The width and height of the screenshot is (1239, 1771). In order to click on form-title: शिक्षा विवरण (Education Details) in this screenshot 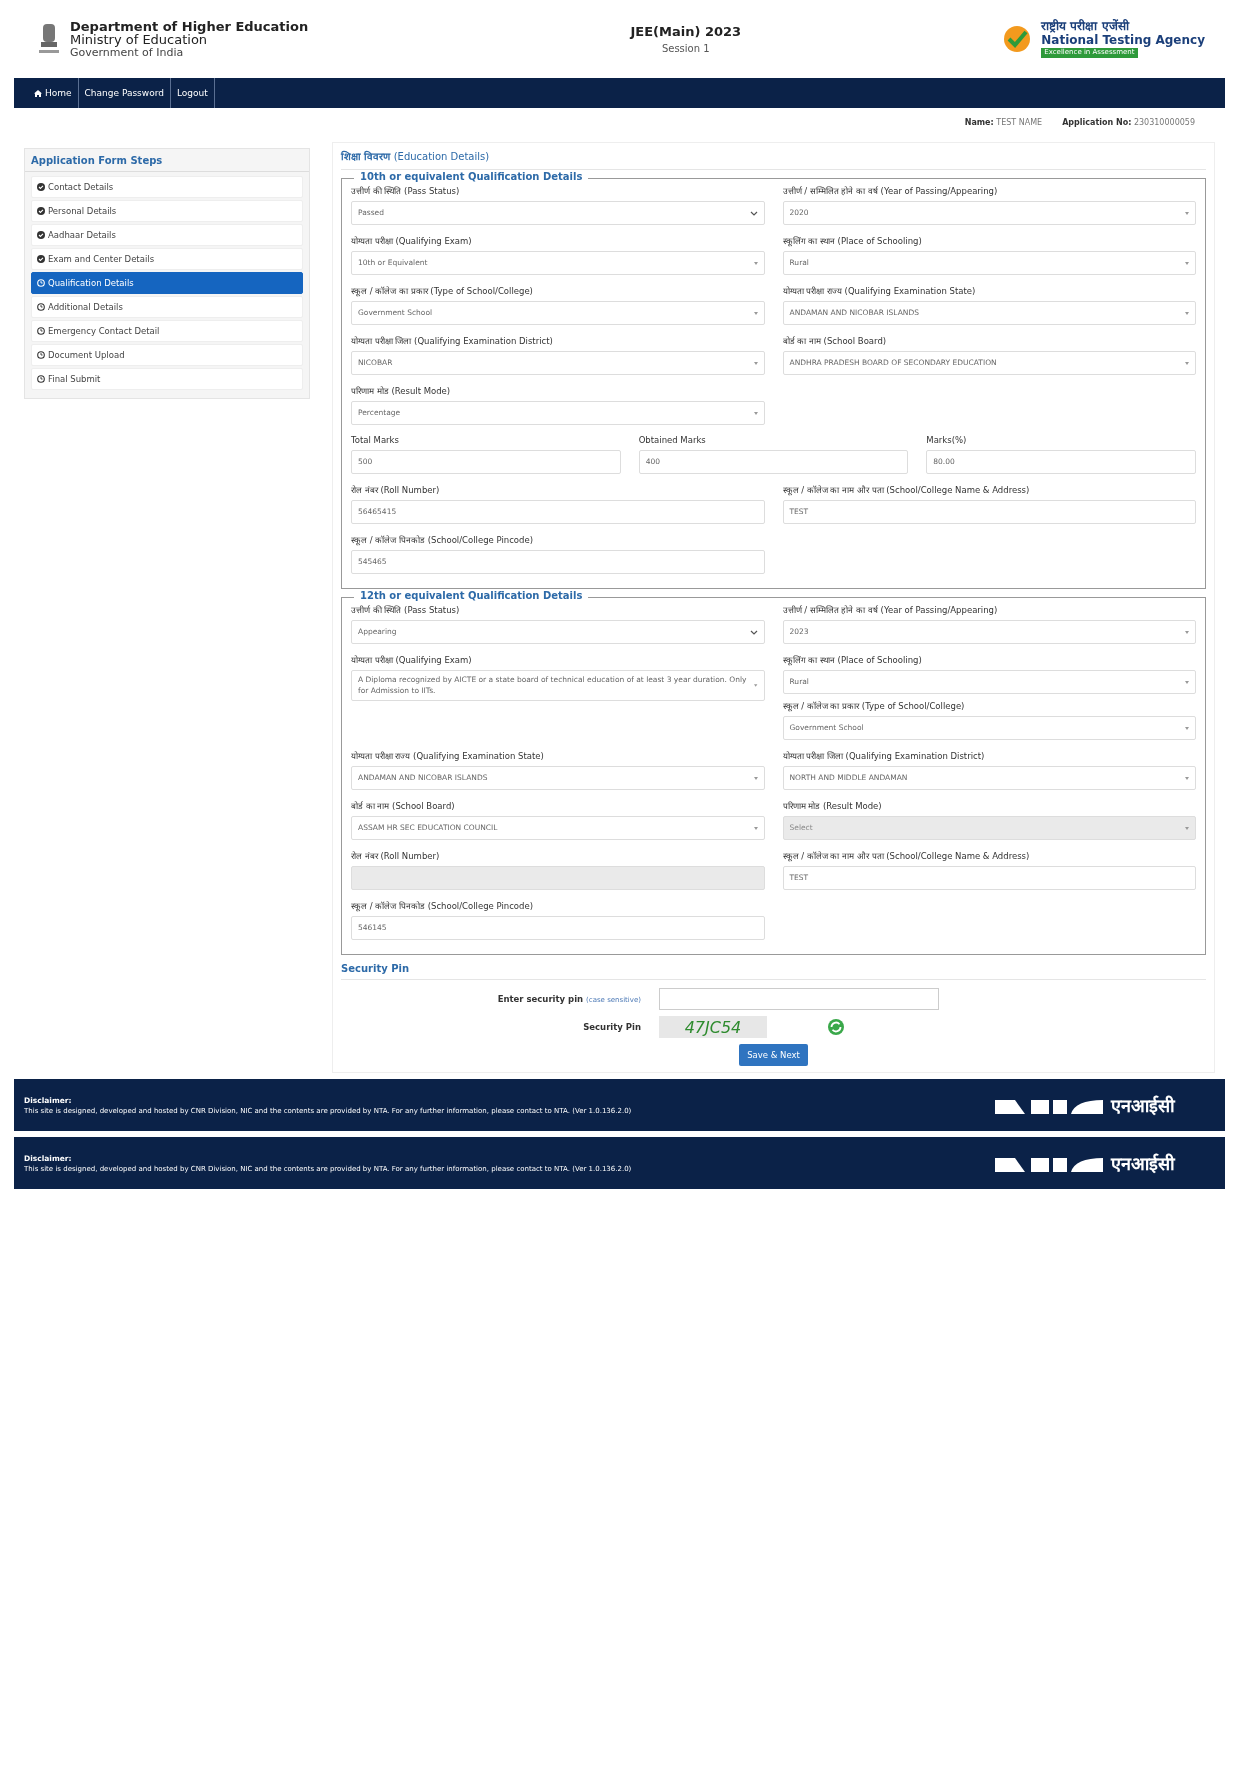, I will do `click(773, 158)`.